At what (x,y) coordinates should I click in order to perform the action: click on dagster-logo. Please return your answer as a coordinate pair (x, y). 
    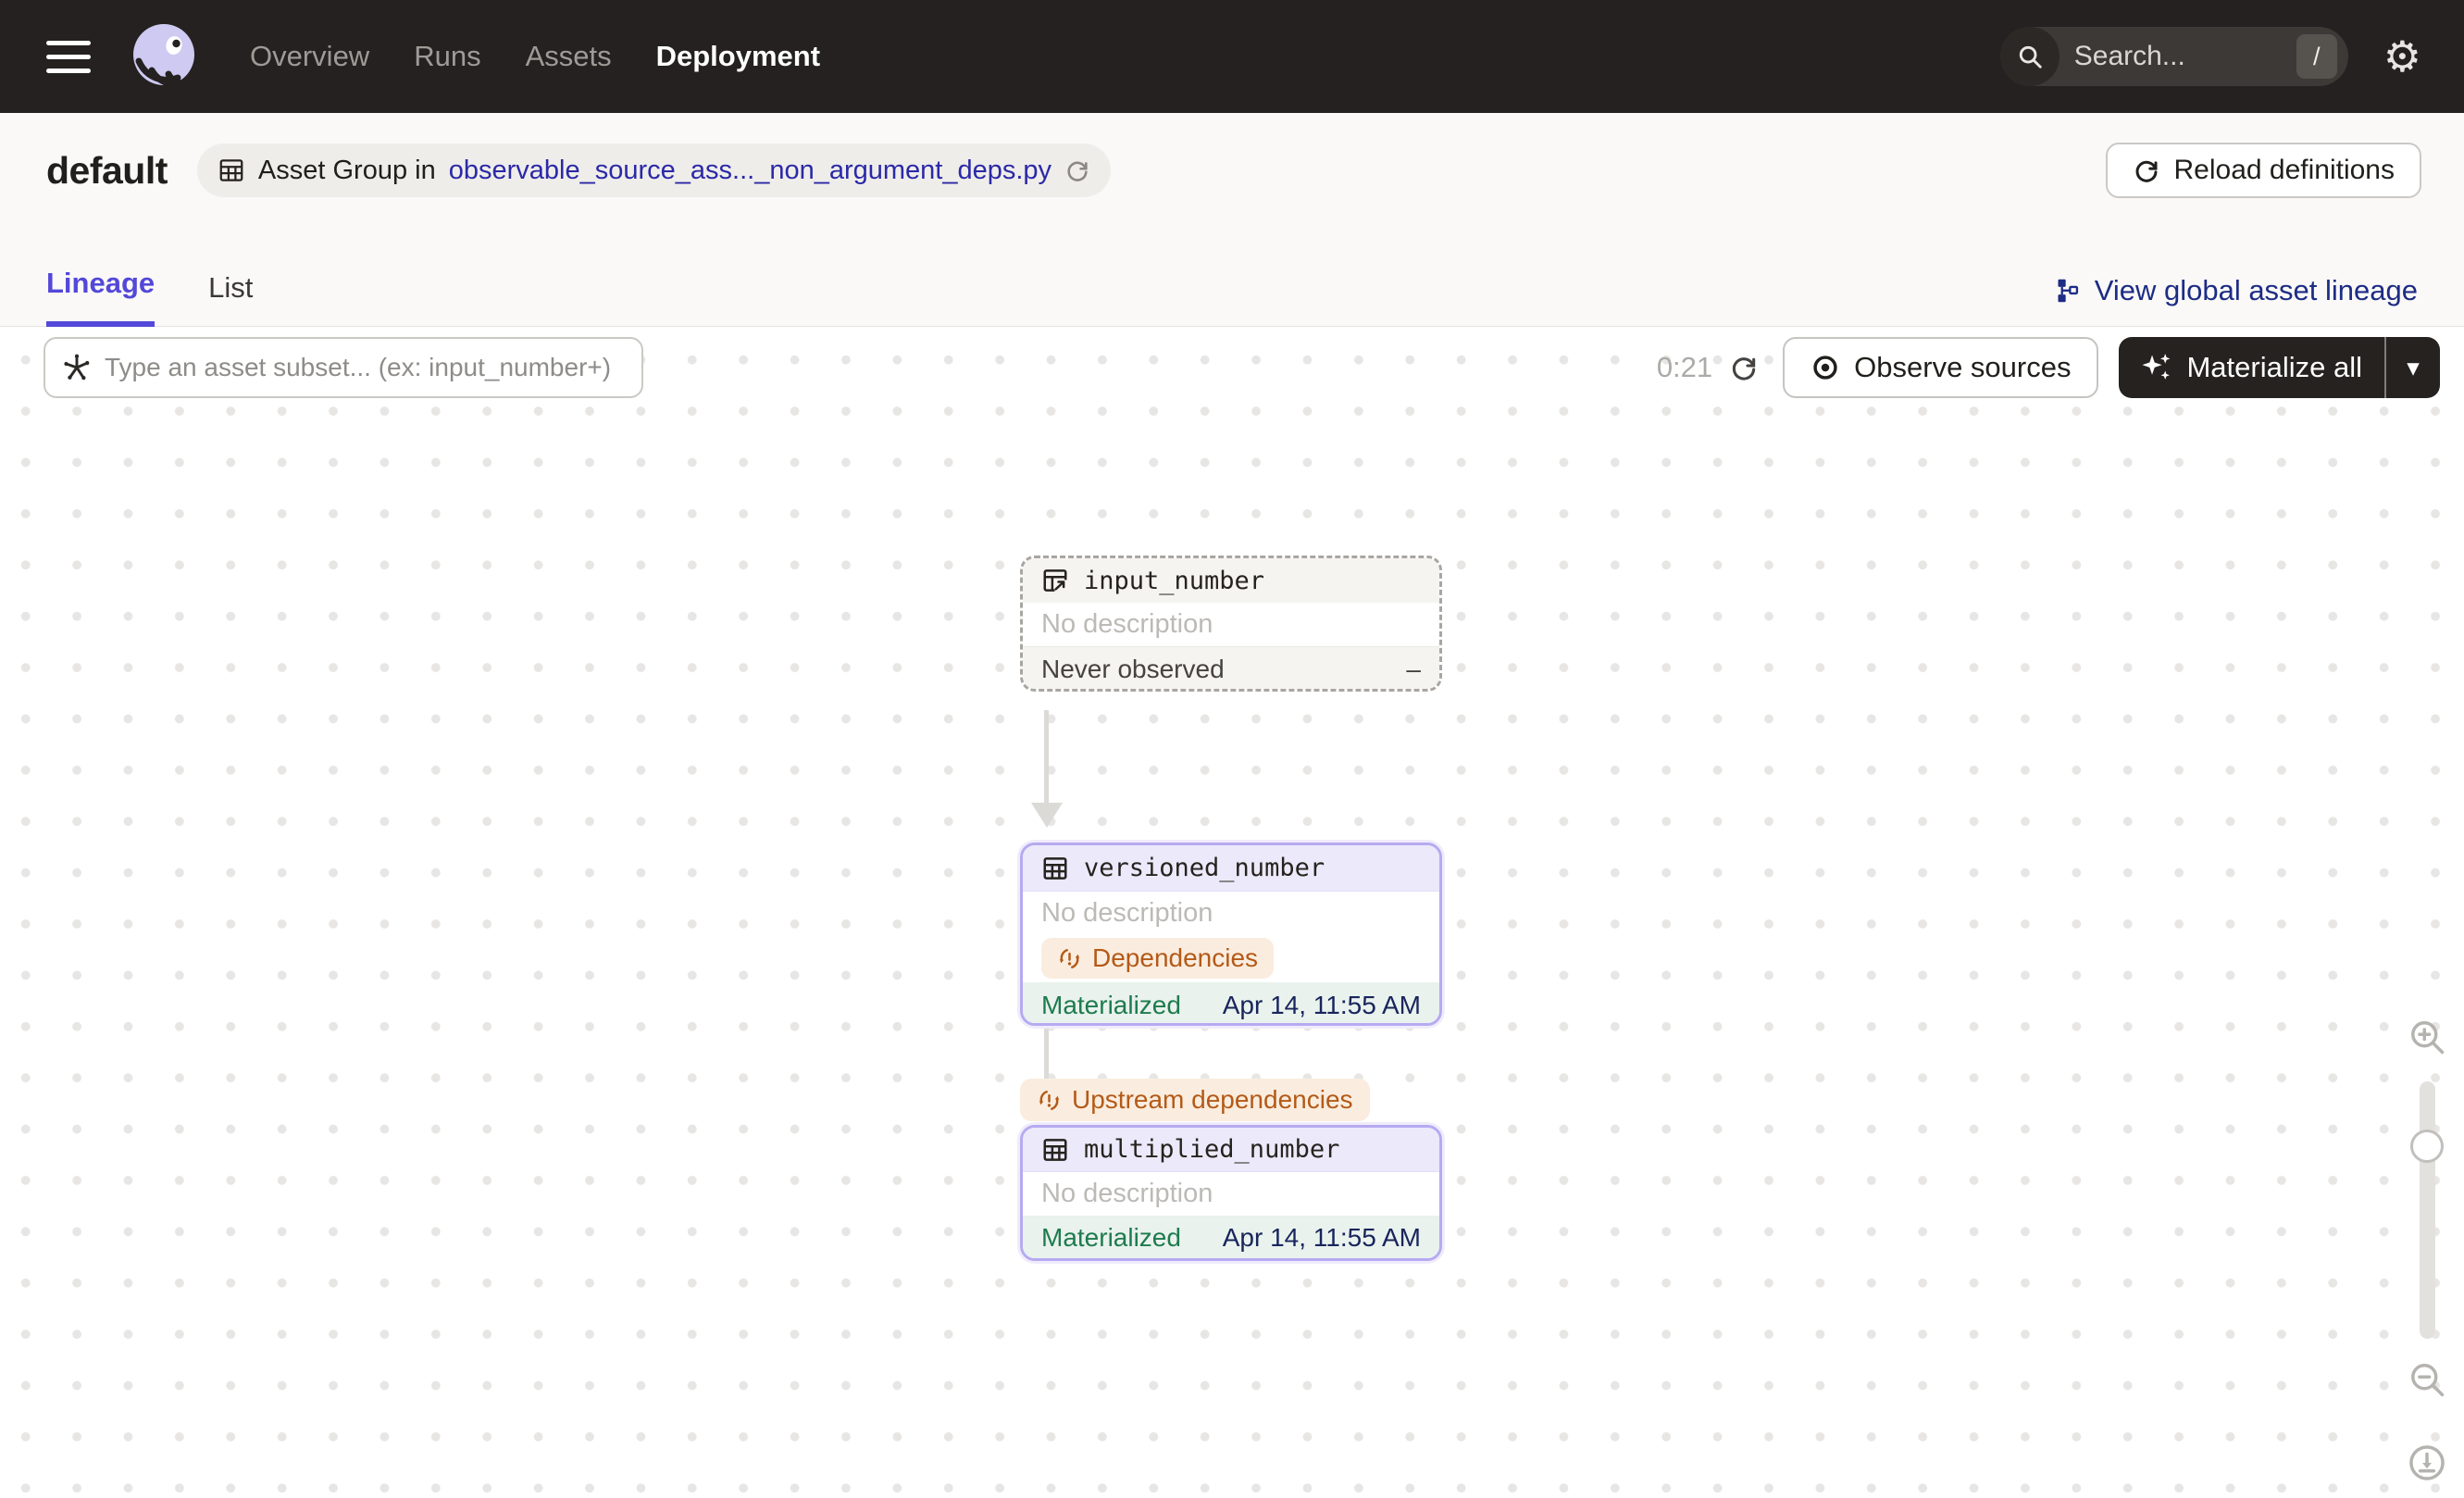
    Looking at the image, I should click on (164, 57).